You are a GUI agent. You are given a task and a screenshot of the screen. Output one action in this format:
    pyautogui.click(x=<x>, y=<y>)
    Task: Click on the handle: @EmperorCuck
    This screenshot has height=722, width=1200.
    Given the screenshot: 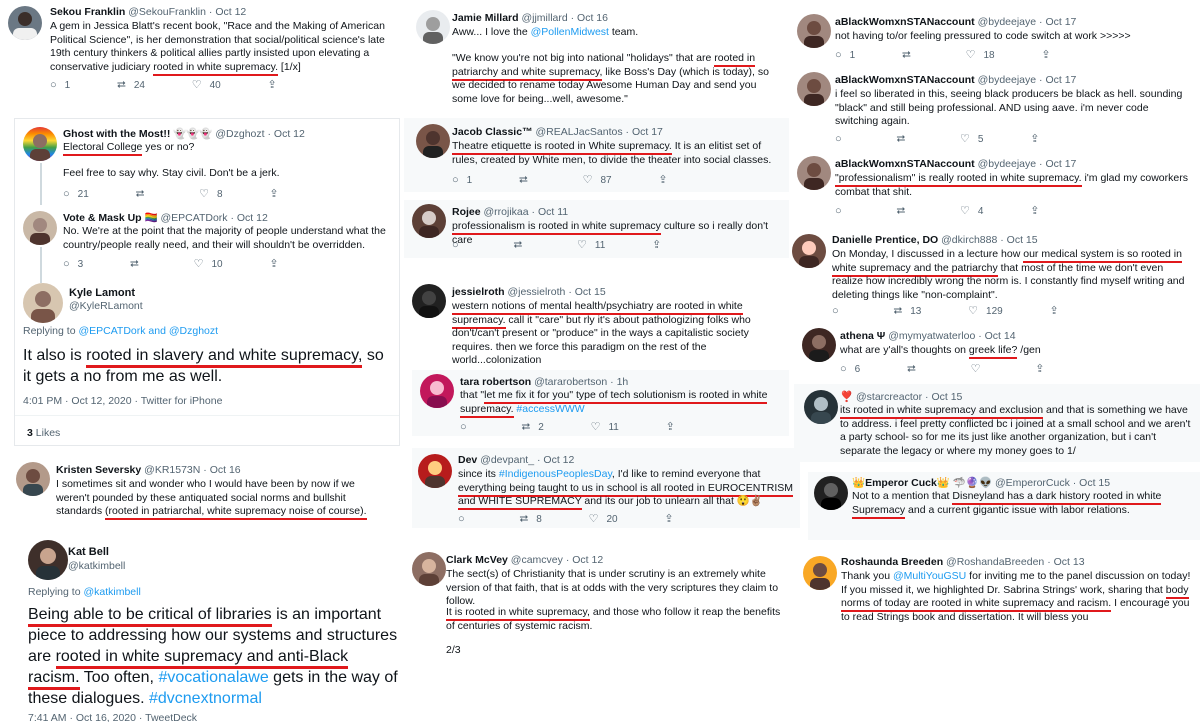 What is the action you would take?
    pyautogui.click(x=1032, y=483)
    